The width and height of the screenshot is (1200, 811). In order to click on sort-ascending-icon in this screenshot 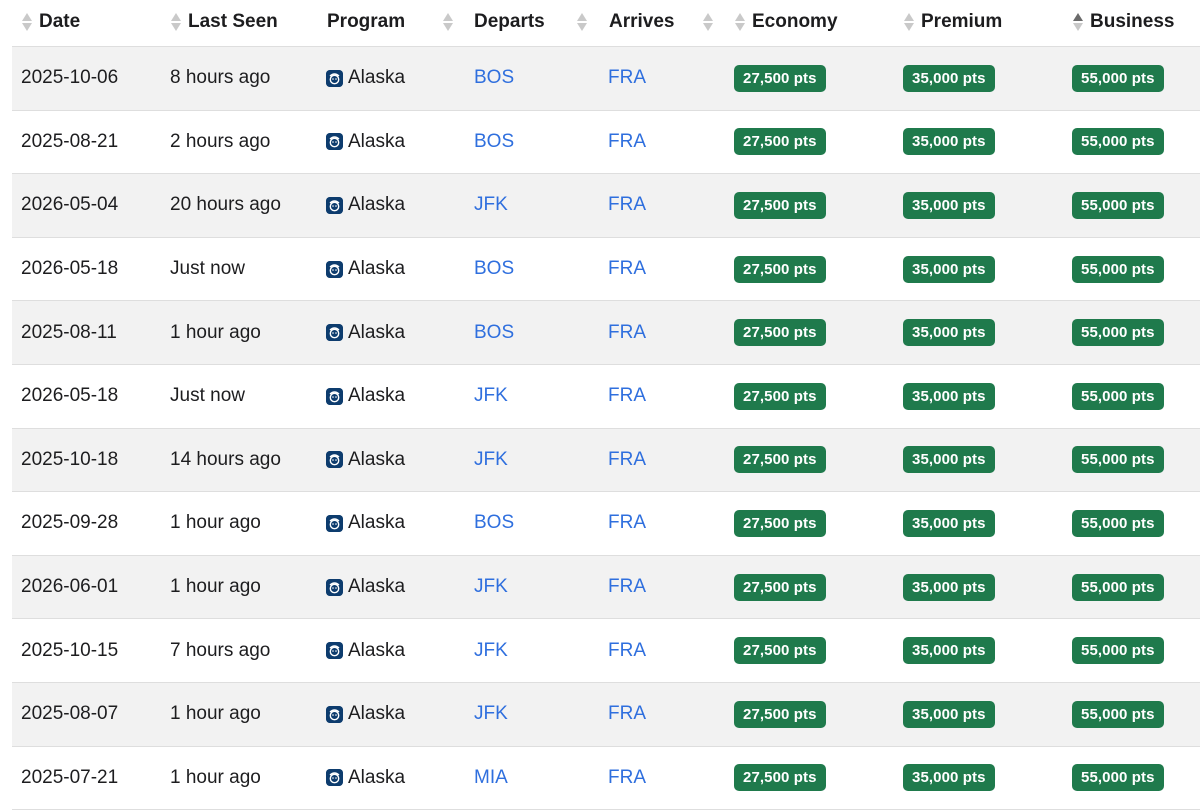, I will do `click(1078, 22)`.